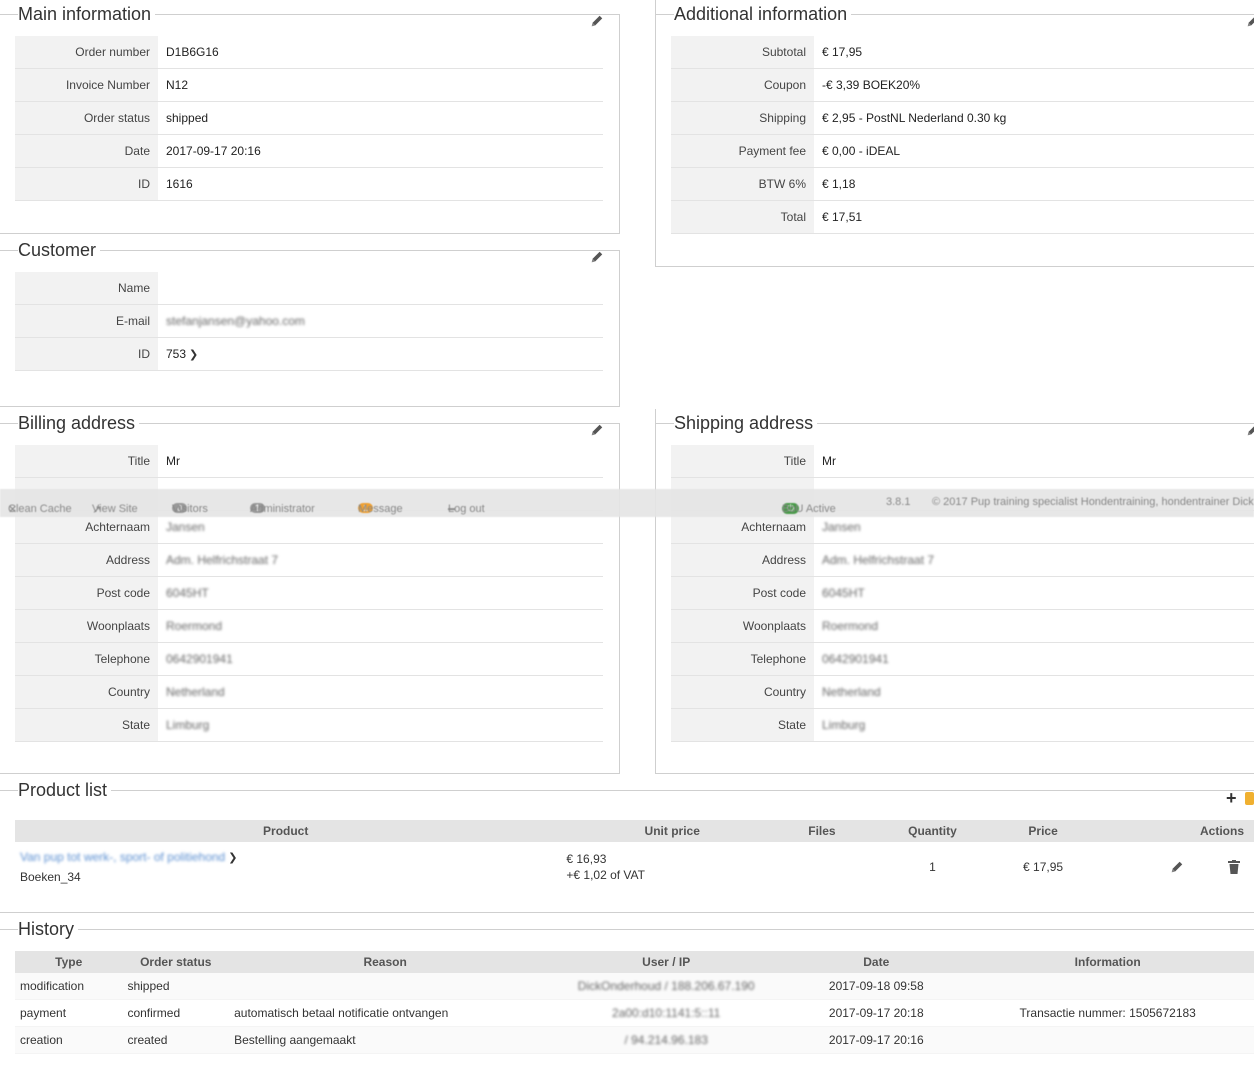 The height and width of the screenshot is (1080, 1254). I want to click on field-label: Post code, so click(742, 593).